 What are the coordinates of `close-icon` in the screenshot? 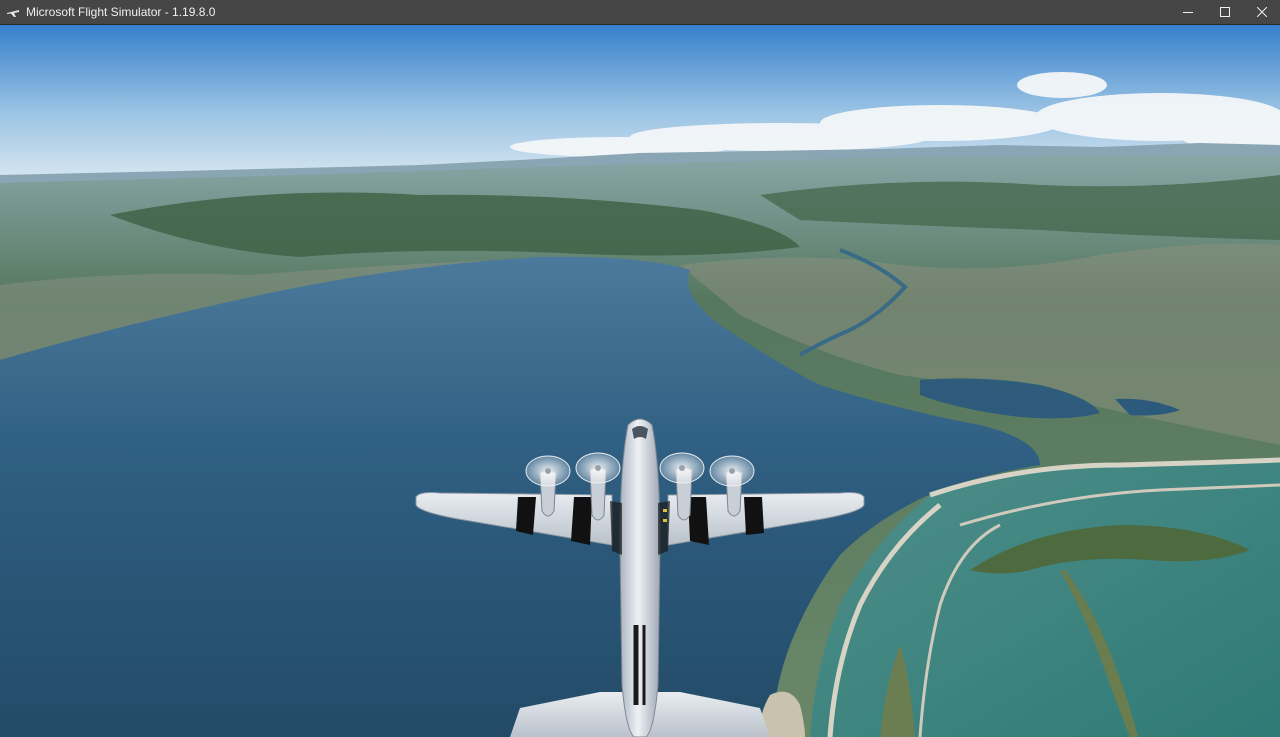 It's located at (1261, 13).